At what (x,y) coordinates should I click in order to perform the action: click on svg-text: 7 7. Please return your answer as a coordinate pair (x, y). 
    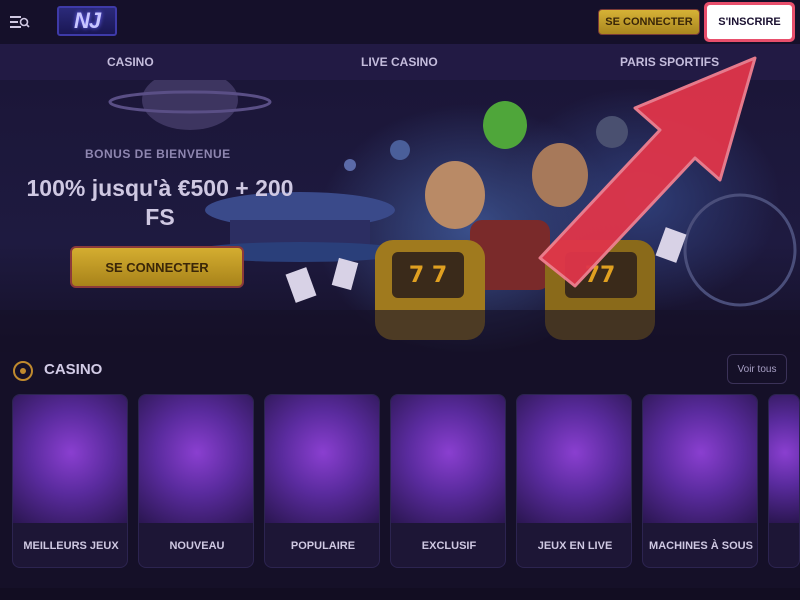
    Looking at the image, I should click on (428, 275).